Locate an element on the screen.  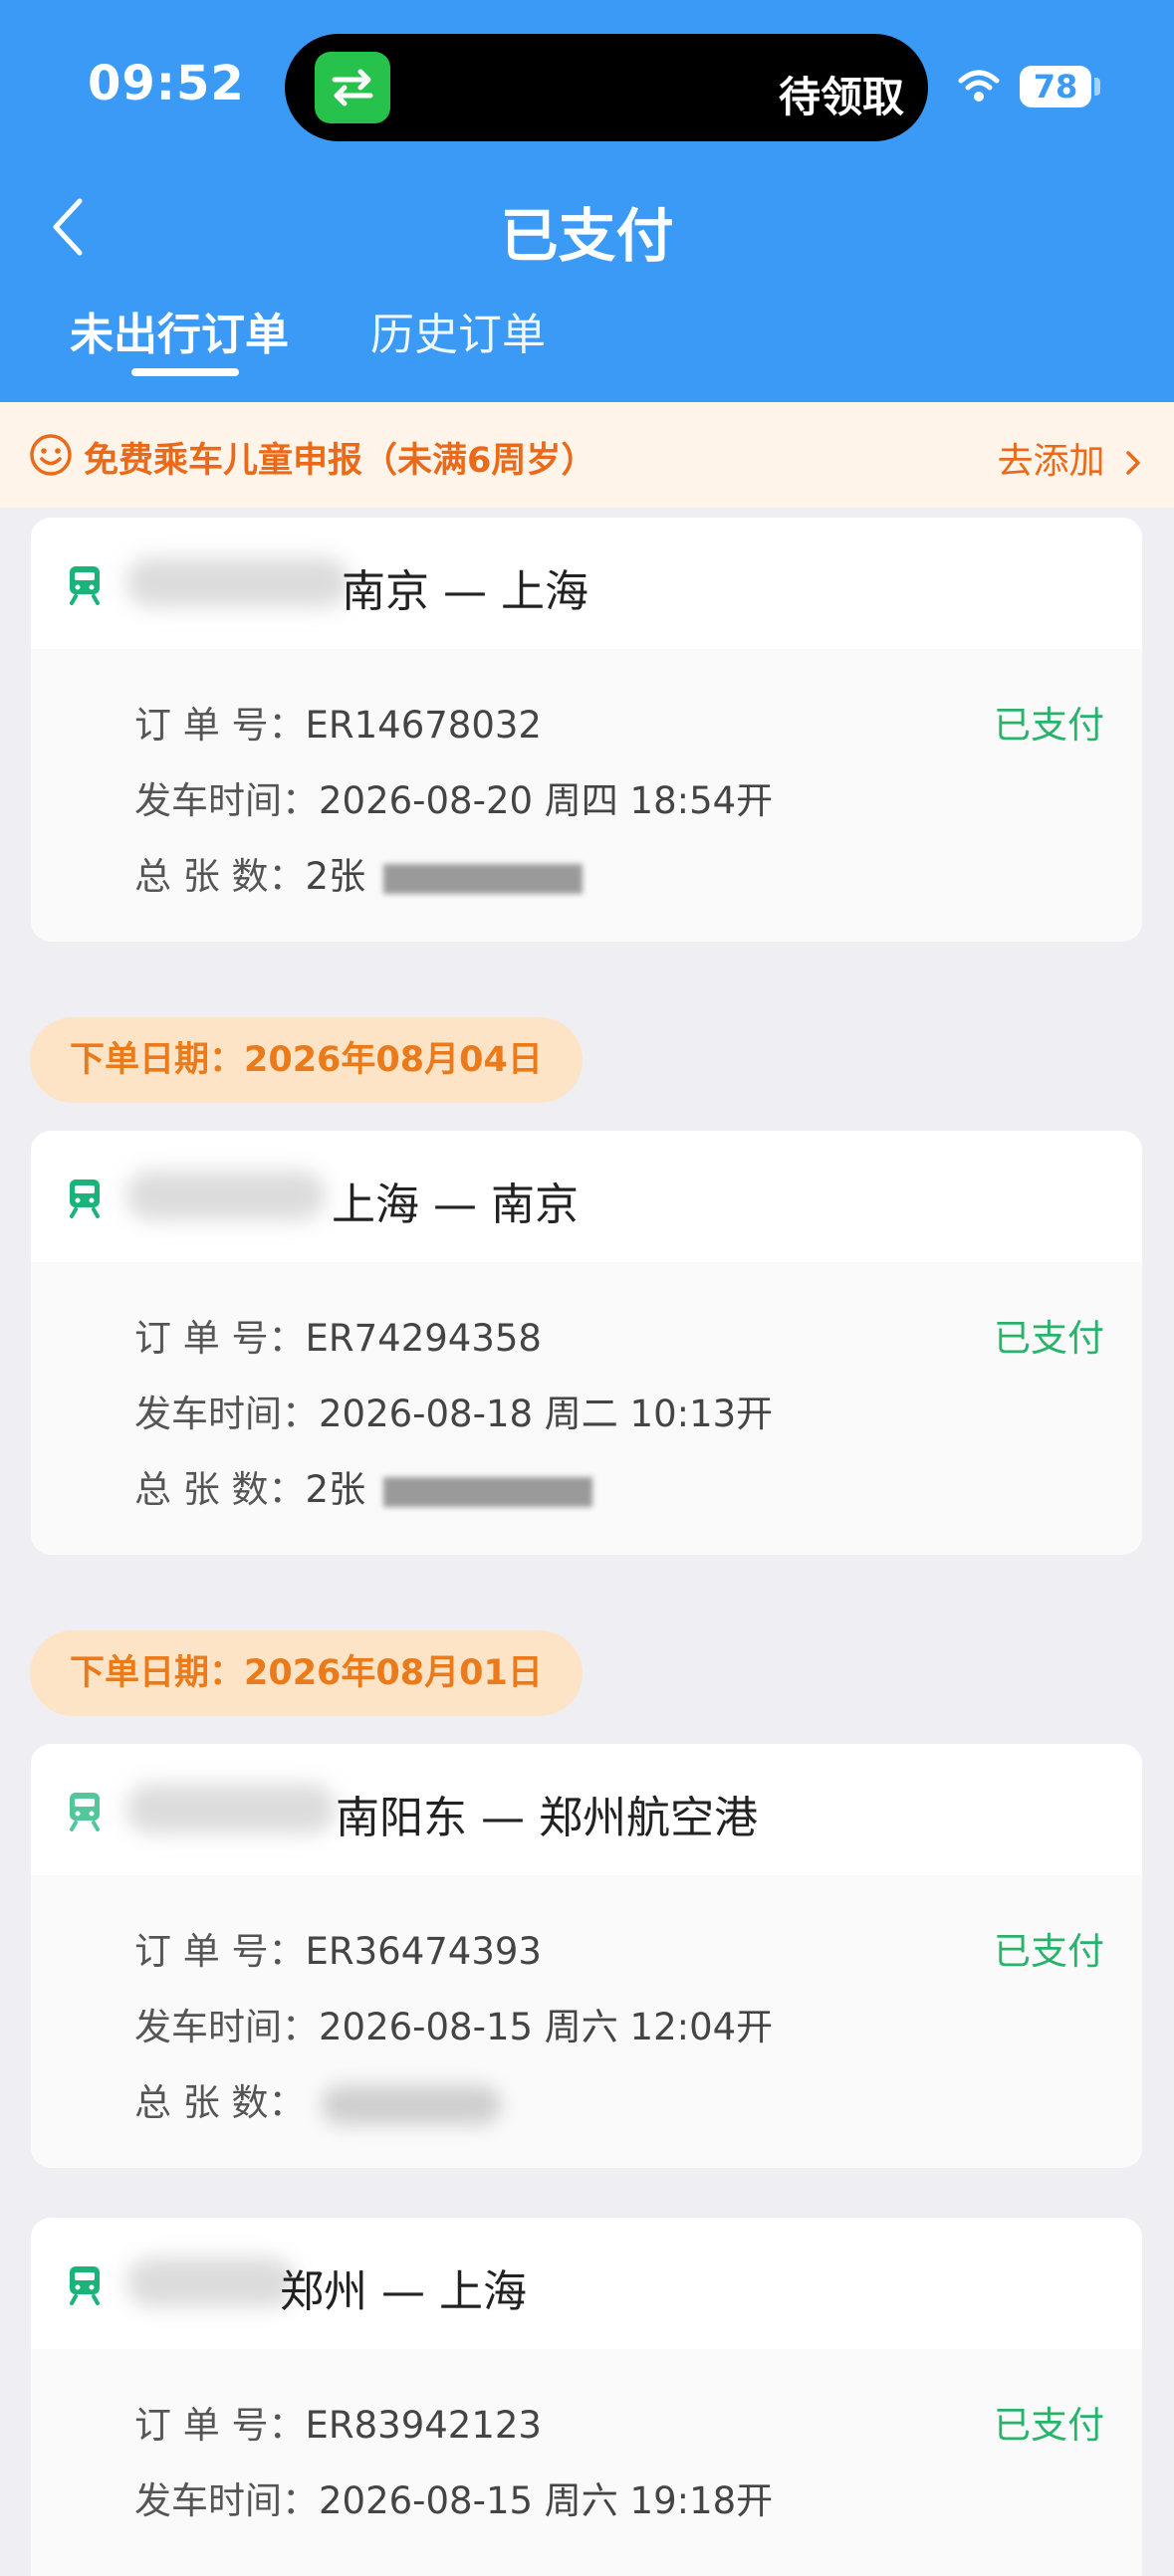
route-title: 南阳东 — 郑州航空港 is located at coordinates (547, 1818).